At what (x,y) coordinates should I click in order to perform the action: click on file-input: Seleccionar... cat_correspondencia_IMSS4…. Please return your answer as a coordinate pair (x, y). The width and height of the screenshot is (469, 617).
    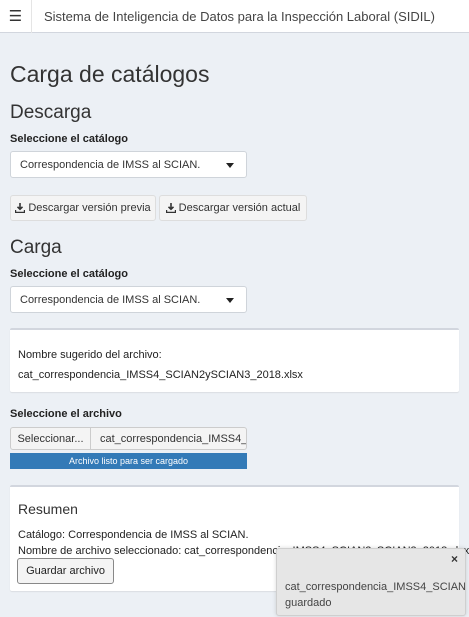
    Looking at the image, I should click on (128, 438).